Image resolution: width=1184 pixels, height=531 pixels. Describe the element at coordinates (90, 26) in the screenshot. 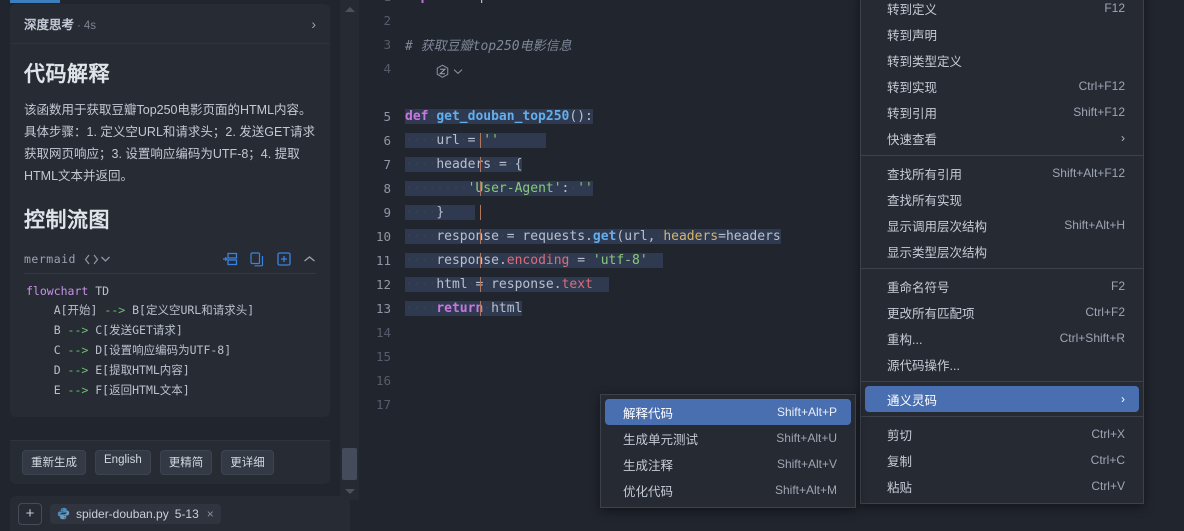

I see `deep-thinking-duration: 4s` at that location.